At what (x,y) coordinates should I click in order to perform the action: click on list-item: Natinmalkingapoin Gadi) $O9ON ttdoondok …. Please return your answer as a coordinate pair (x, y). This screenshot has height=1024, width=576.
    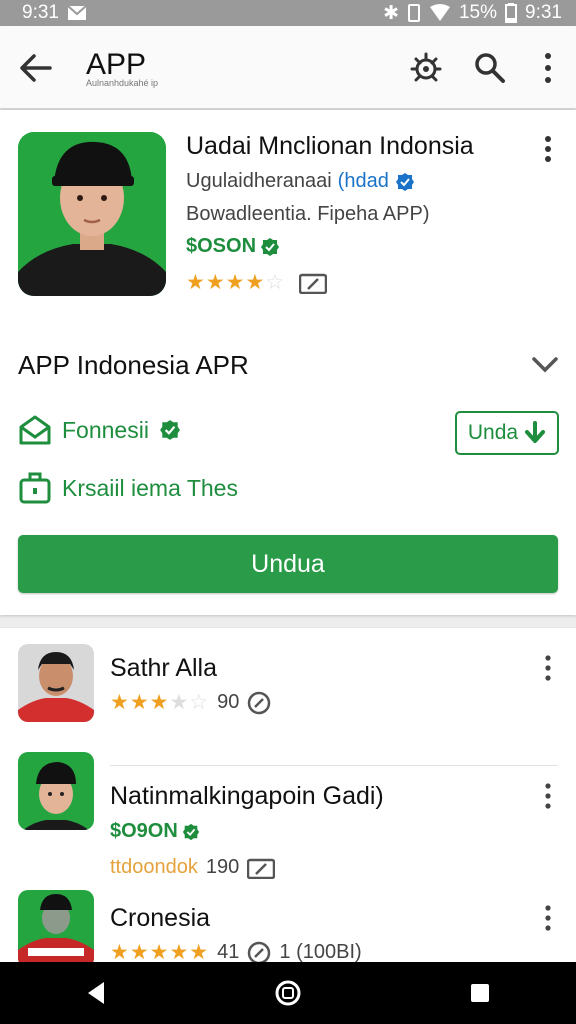
    Looking at the image, I should click on (288, 808).